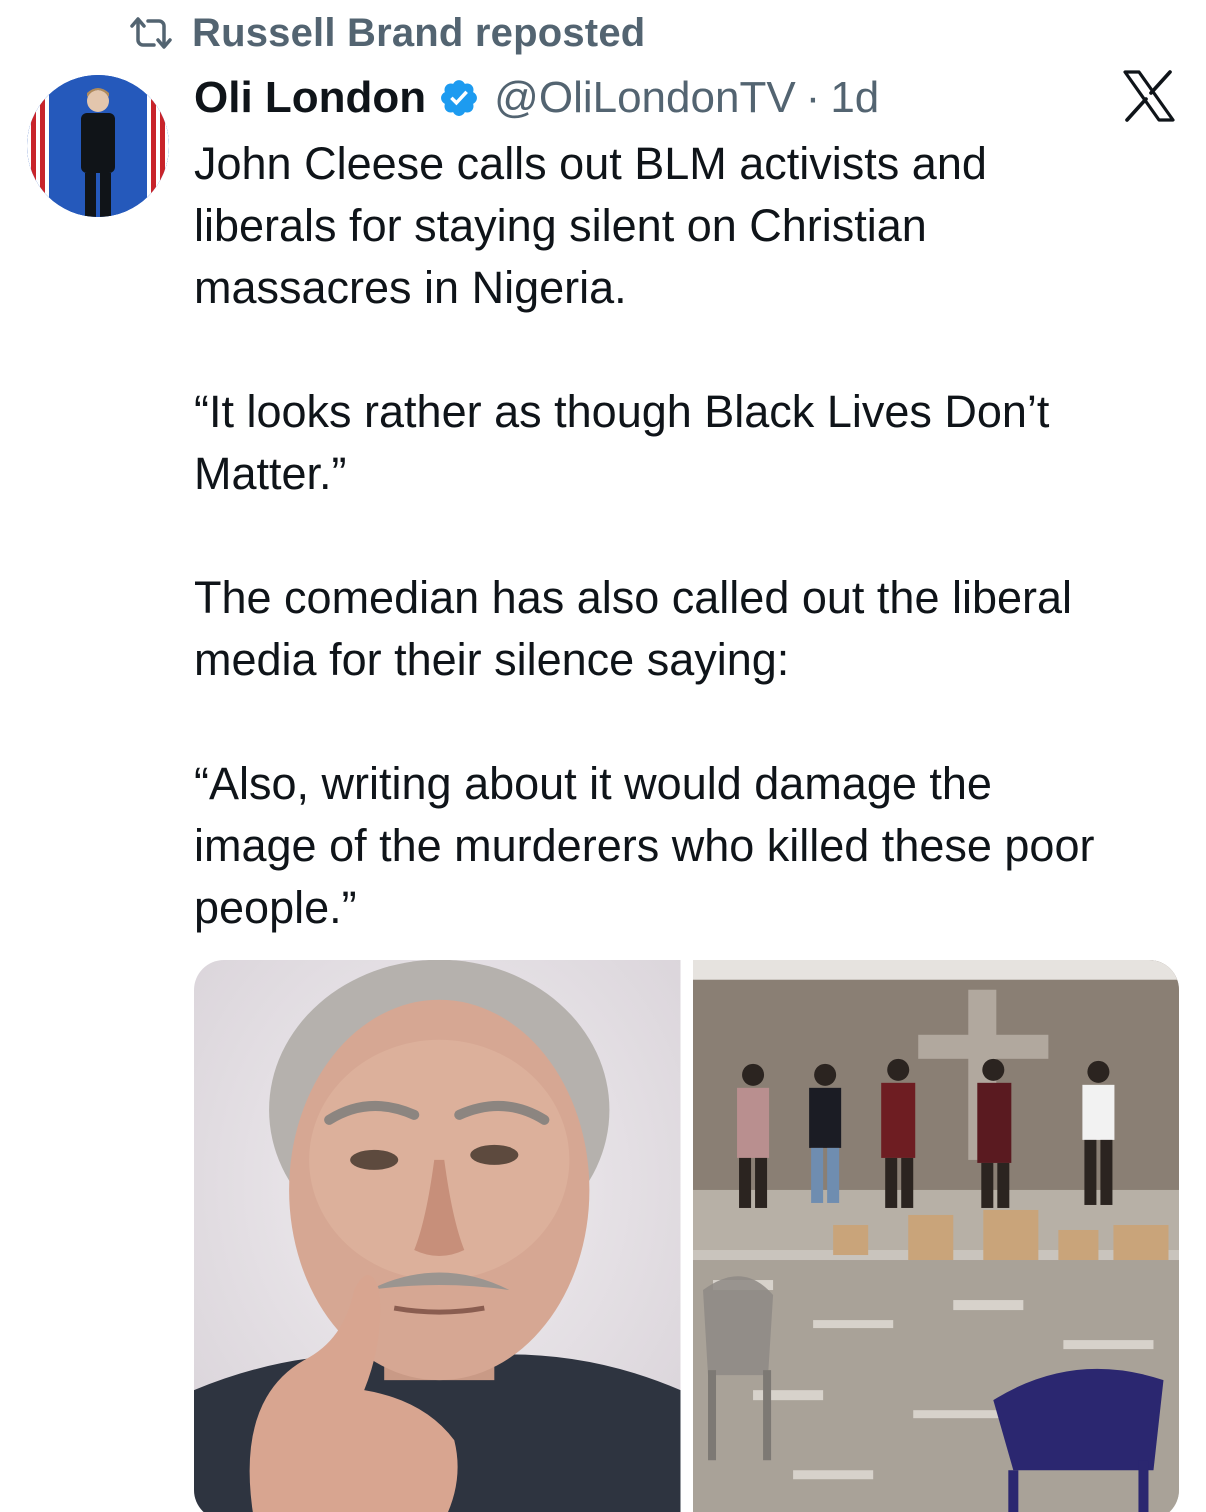 This screenshot has width=1206, height=1512. What do you see at coordinates (459, 98) in the screenshot?
I see `verified-badge-icon` at bounding box center [459, 98].